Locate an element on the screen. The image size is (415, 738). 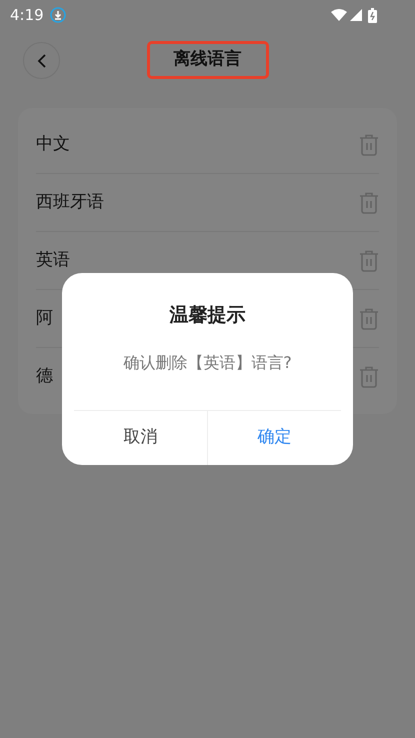
language-name: 中文 is located at coordinates (53, 144).